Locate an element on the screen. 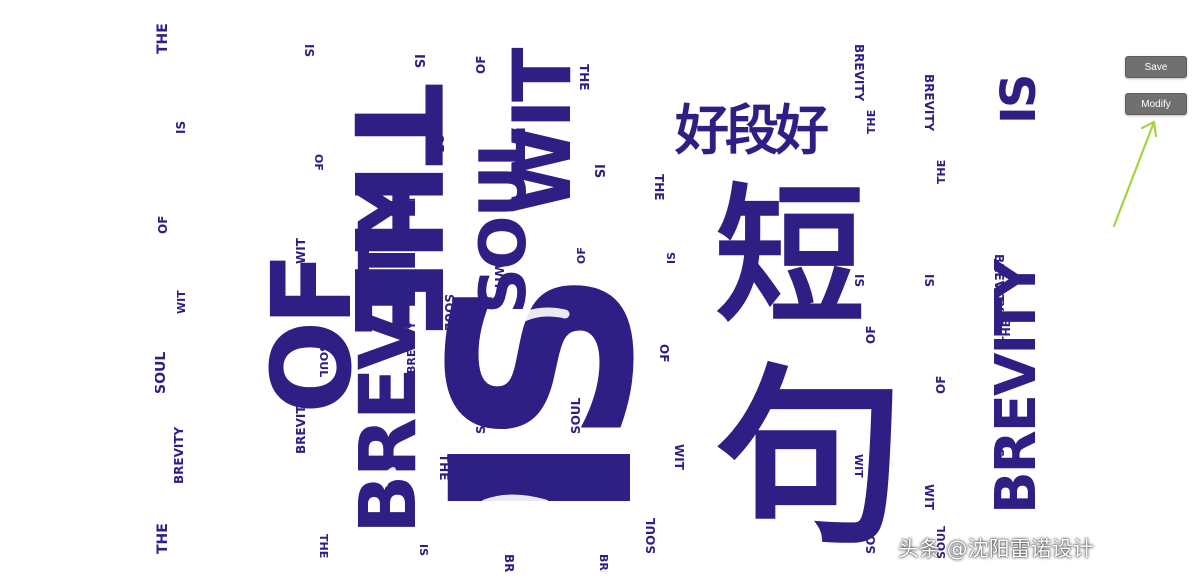 Image resolution: width=1200 pixels, height=586 pixels. background-word: SOUL is located at coordinates (162, 373).